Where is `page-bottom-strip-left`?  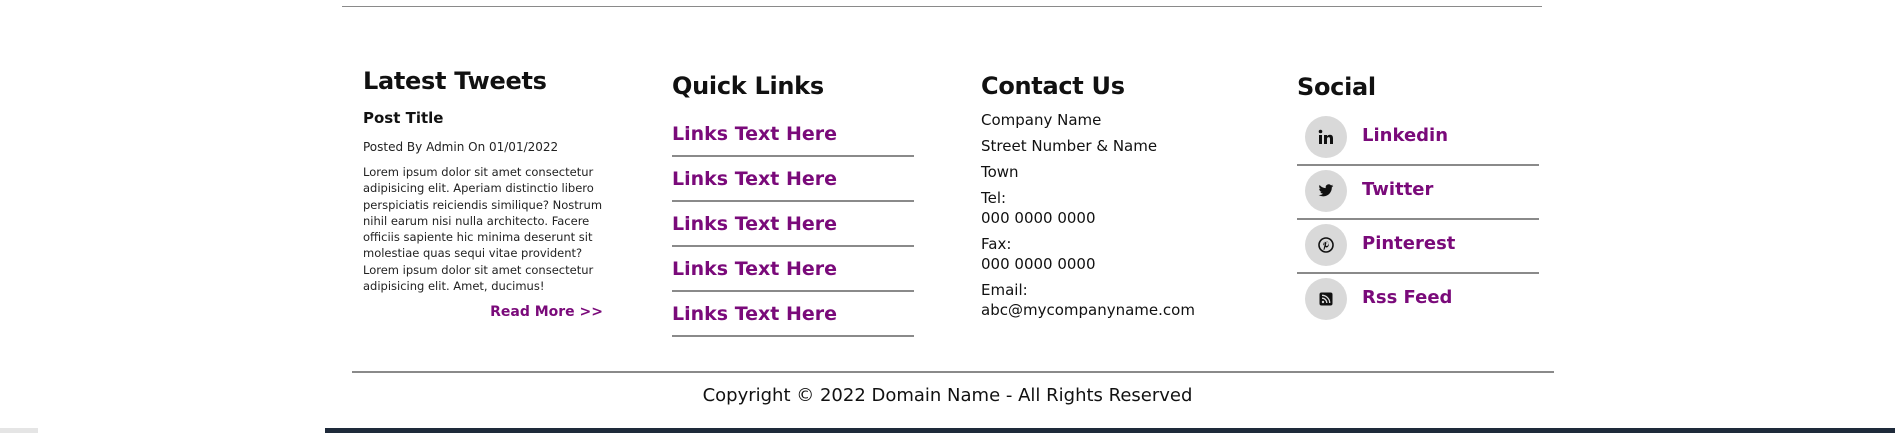 page-bottom-strip-left is located at coordinates (19, 430).